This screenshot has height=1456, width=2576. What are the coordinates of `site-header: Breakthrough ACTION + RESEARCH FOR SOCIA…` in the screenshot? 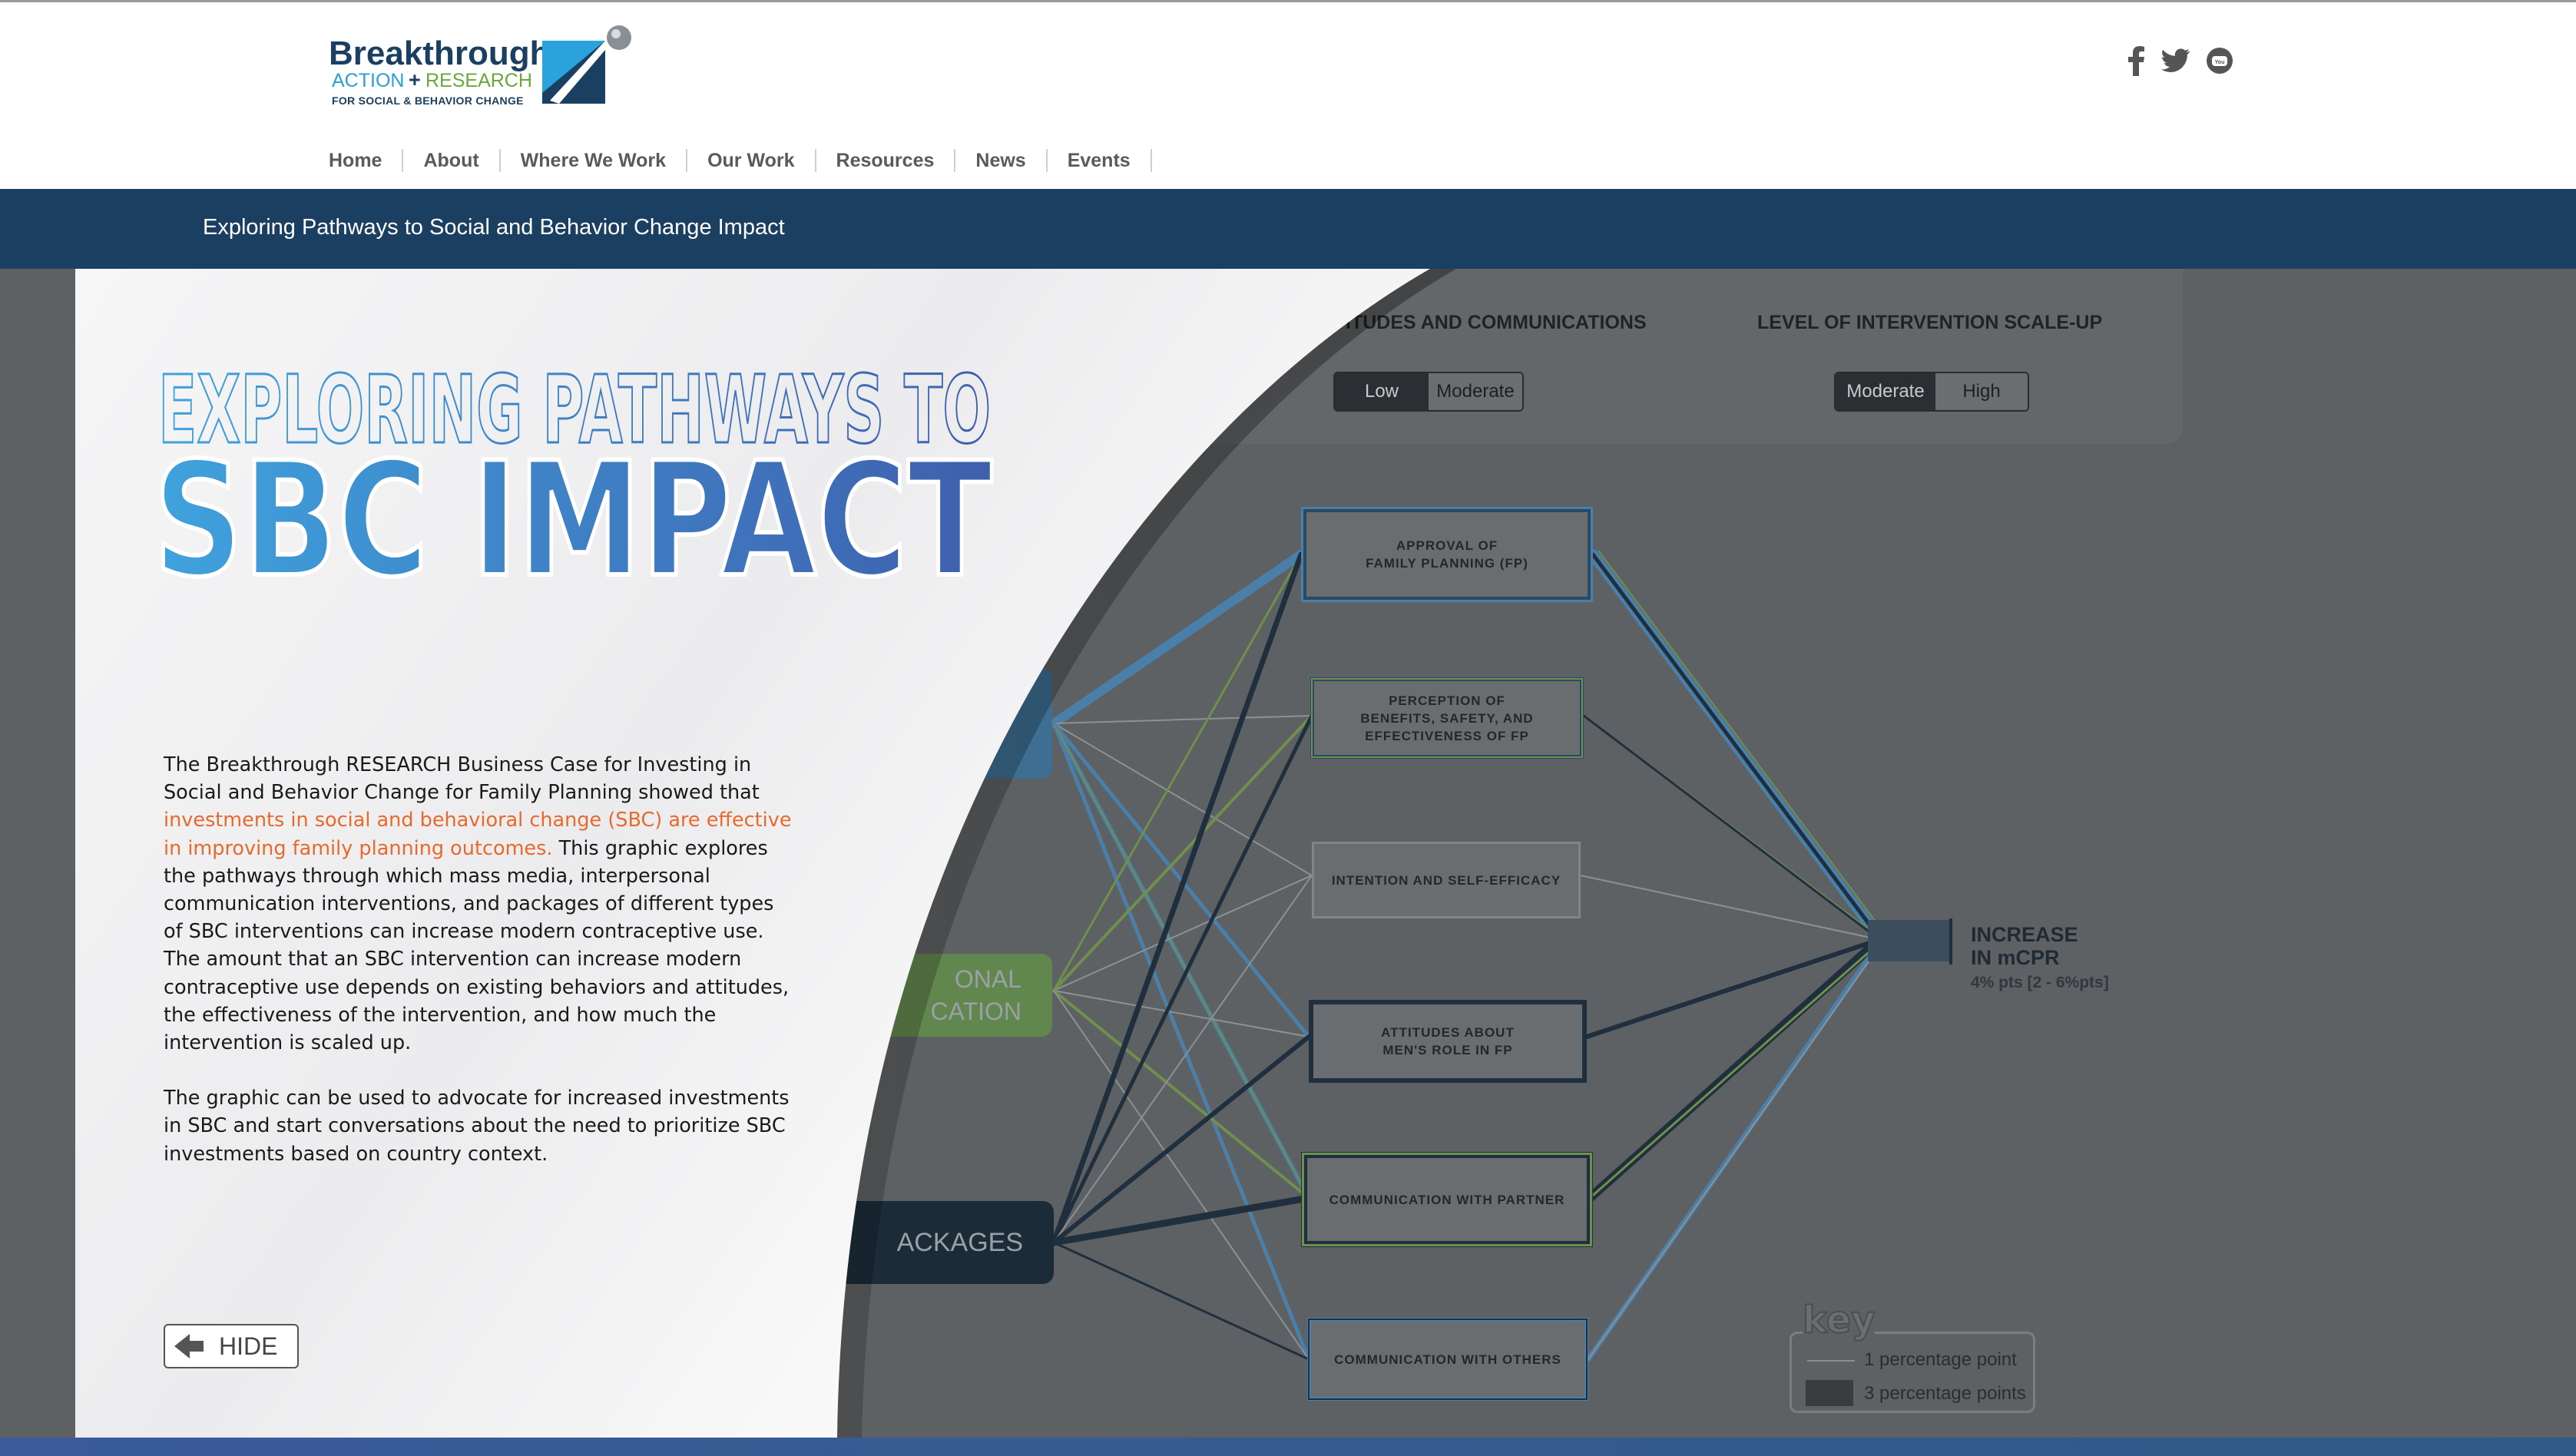 It's located at (1288, 95).